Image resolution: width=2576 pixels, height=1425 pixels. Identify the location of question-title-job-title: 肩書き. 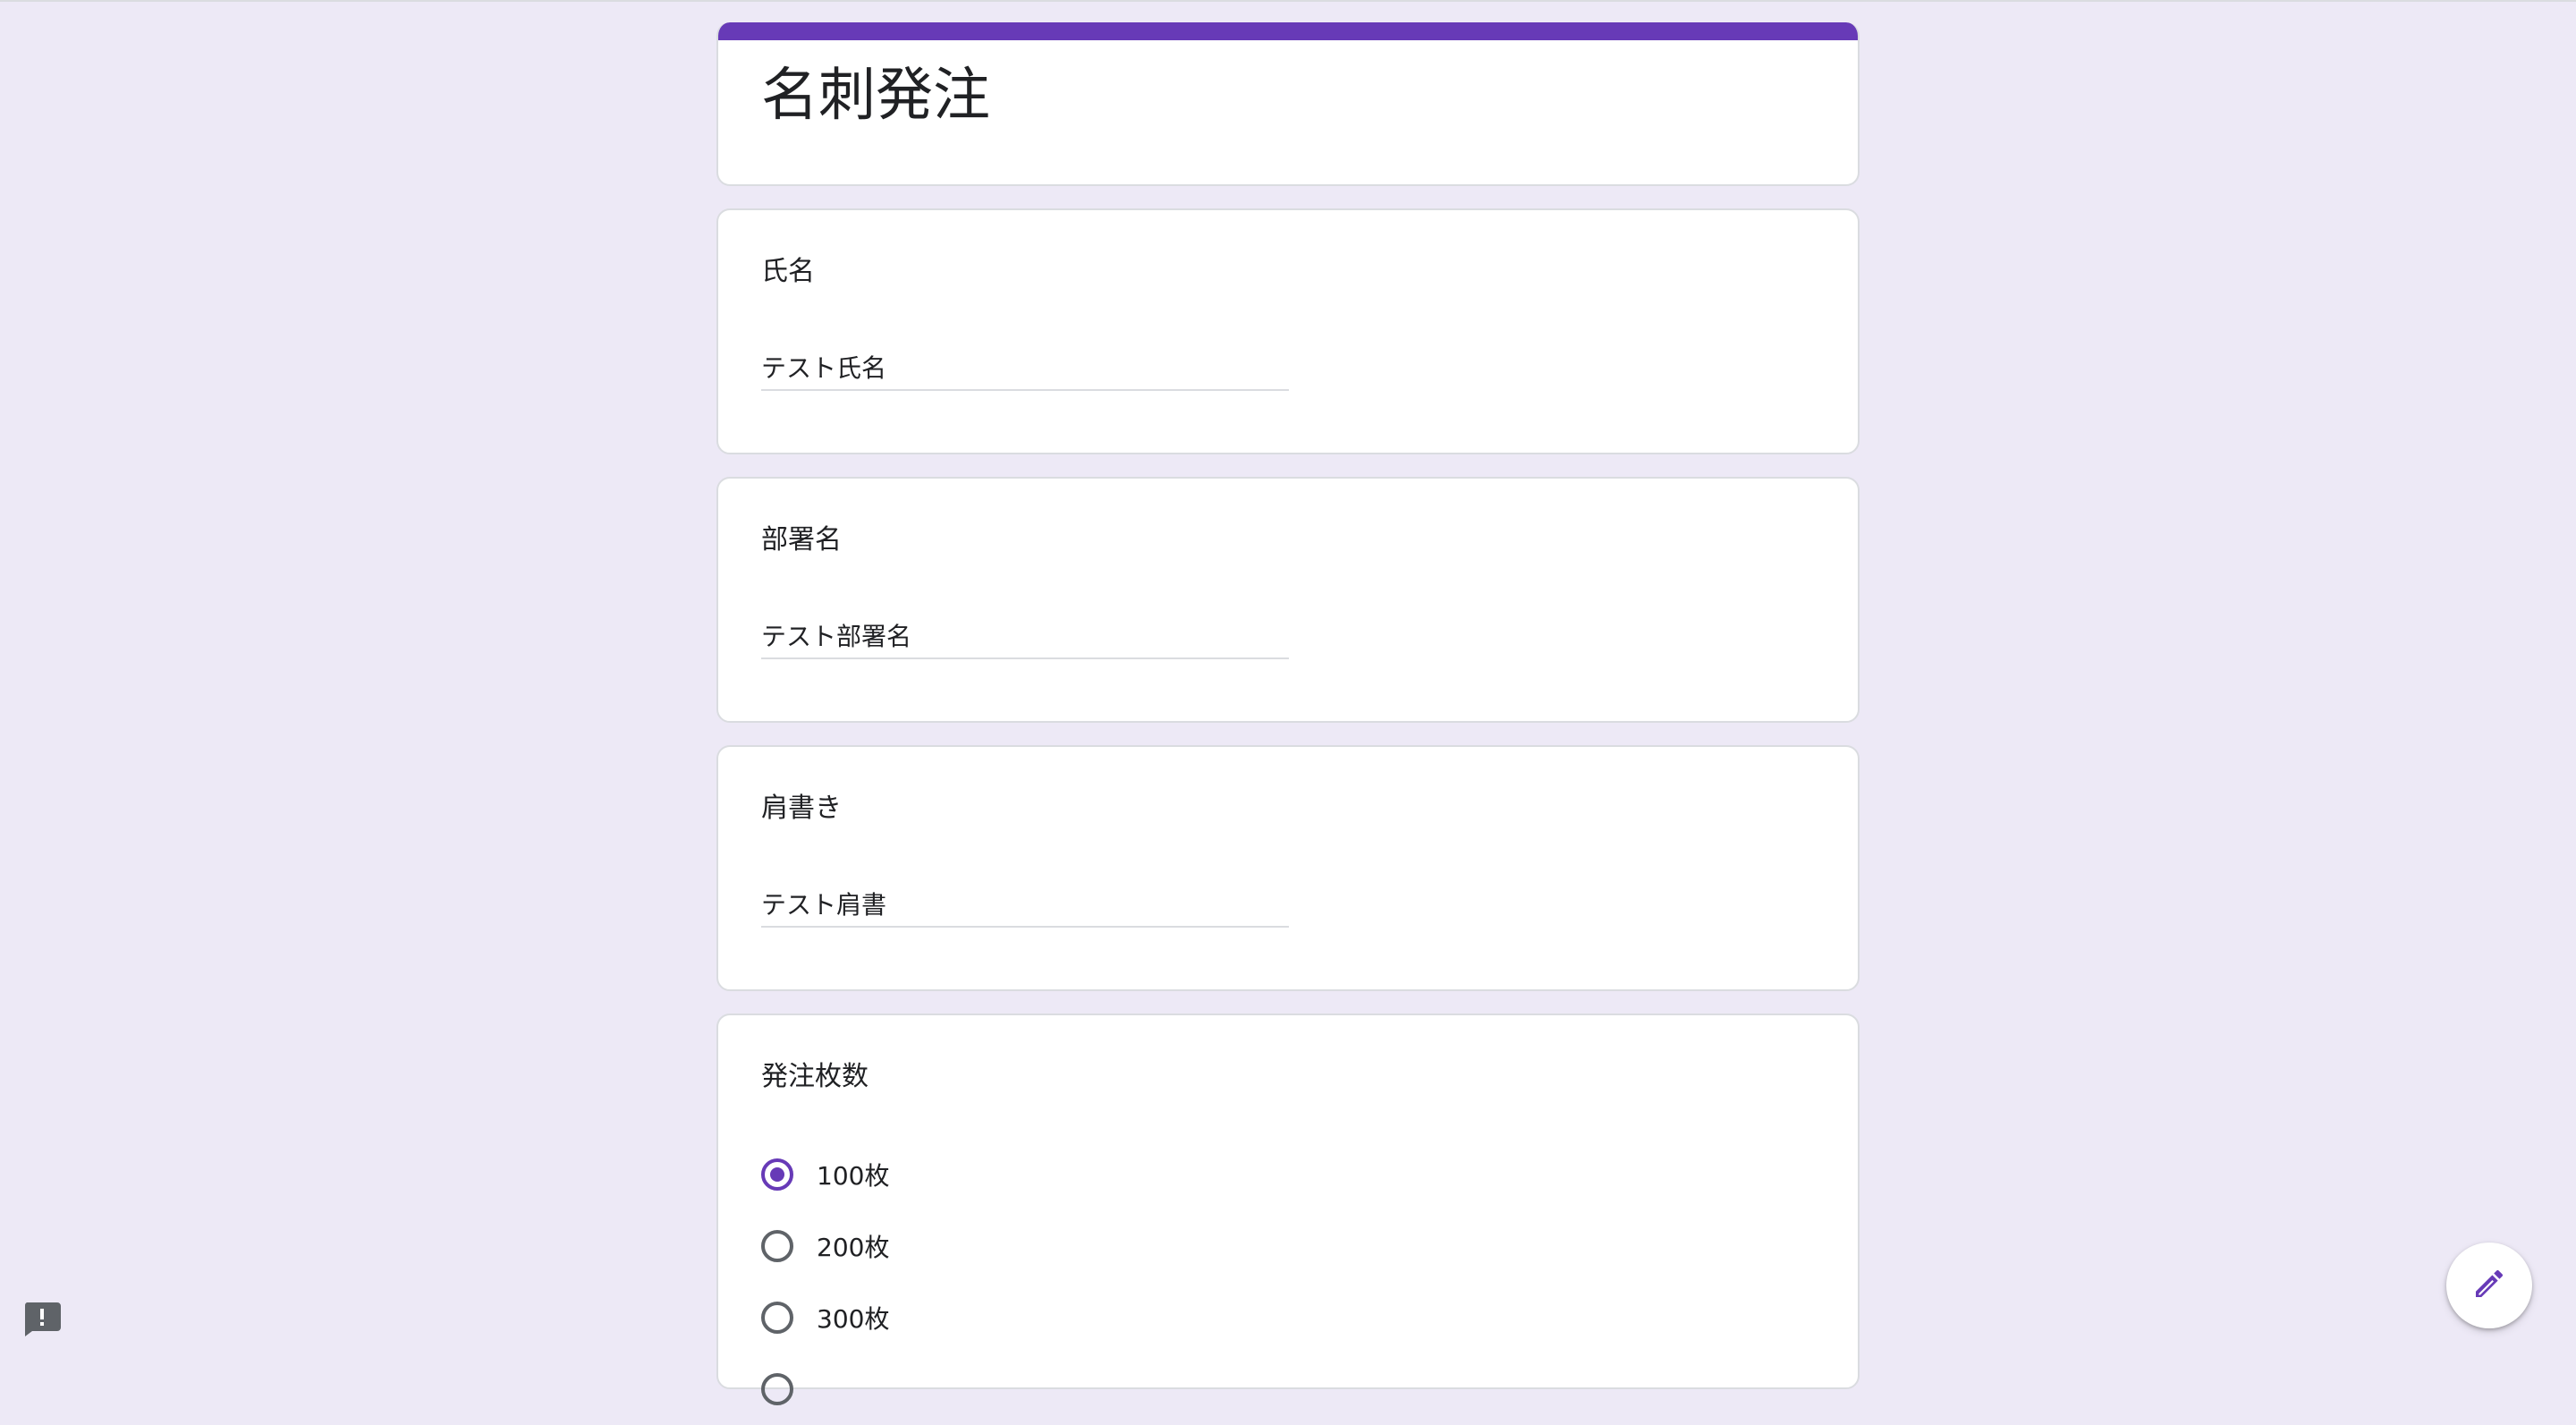
(801, 809).